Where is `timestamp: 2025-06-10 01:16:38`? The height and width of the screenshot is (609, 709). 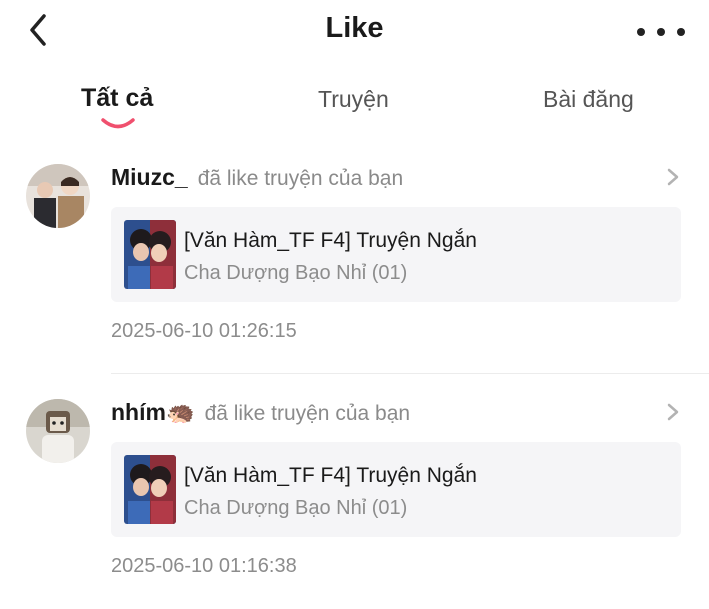
timestamp: 2025-06-10 01:16:38 is located at coordinates (204, 566).